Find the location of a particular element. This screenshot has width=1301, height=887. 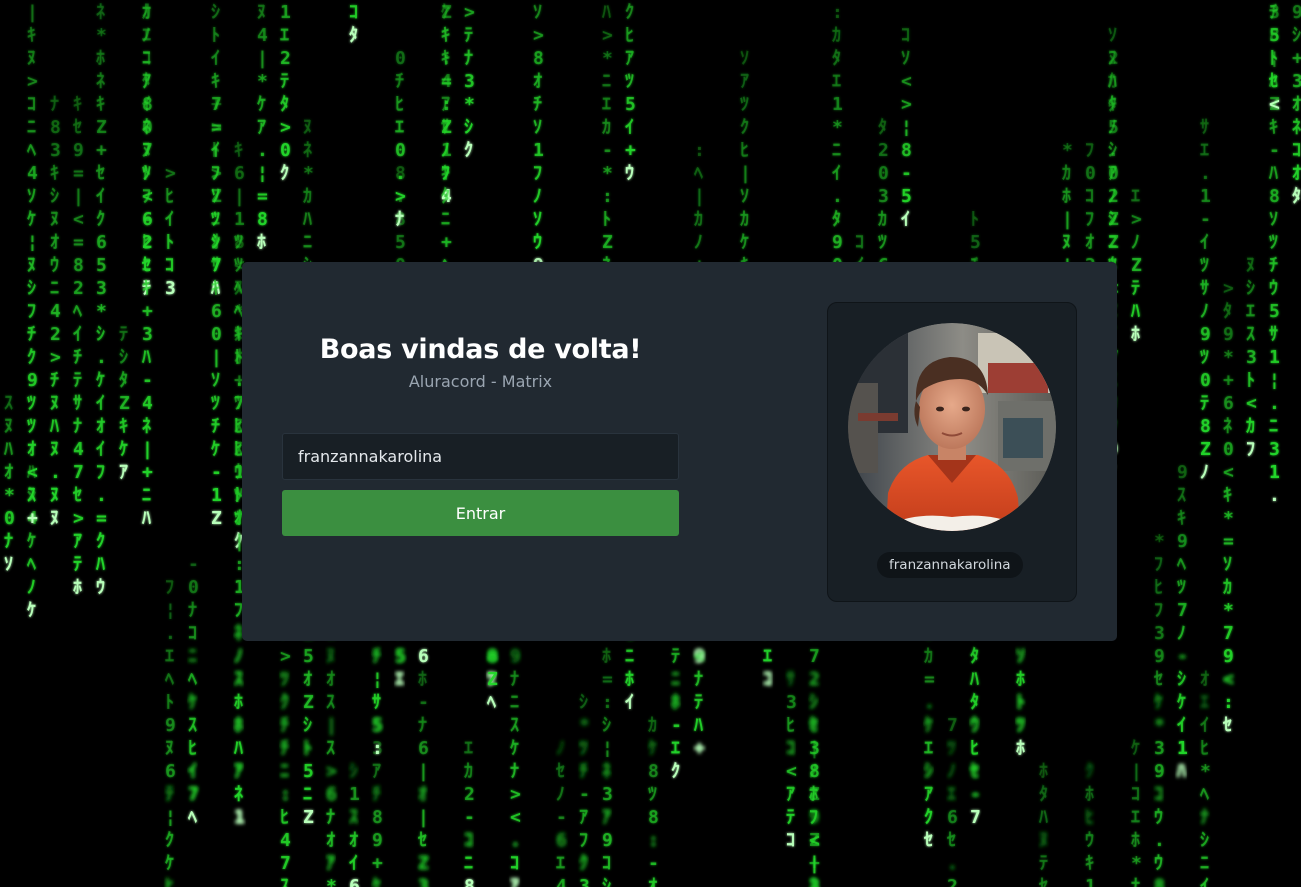

profile-username-tag: franzannakarolina is located at coordinates (950, 565).